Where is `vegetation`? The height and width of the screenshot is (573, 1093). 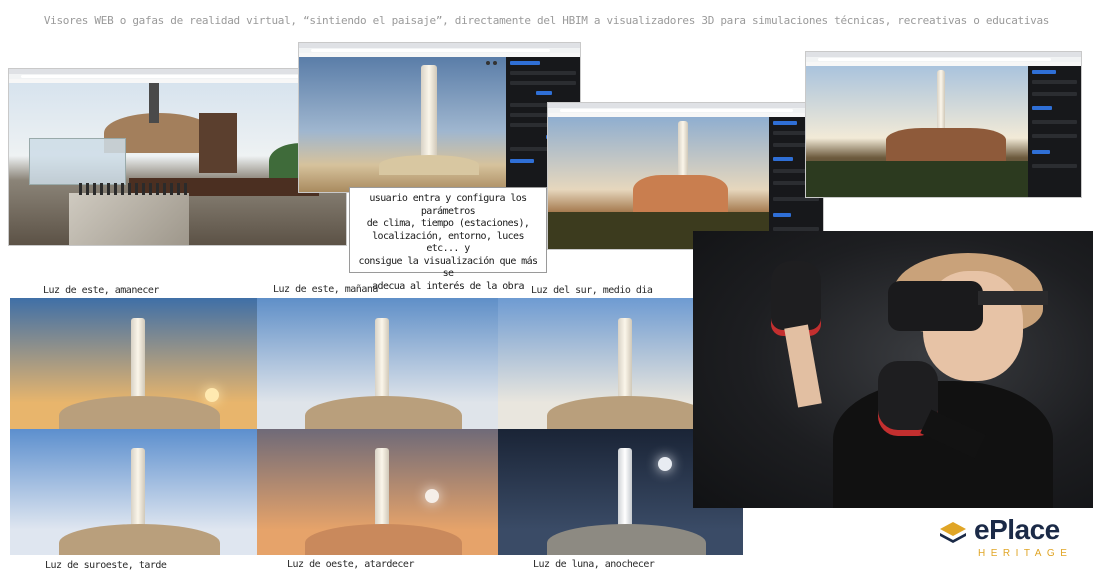 vegetation is located at coordinates (917, 179).